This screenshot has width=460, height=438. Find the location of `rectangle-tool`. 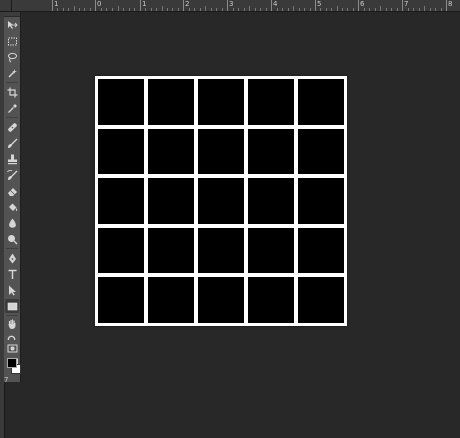

rectangle-tool is located at coordinates (12, 306).